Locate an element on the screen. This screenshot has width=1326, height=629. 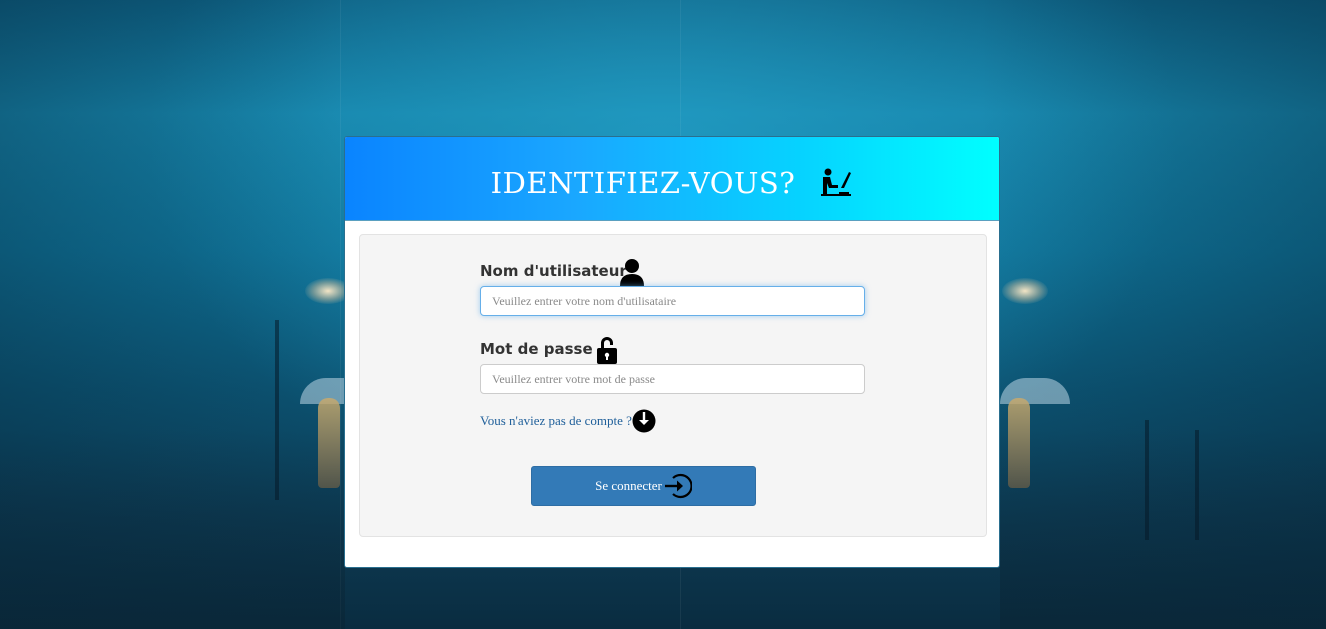
sign-in-arrow-icon is located at coordinates (678, 486).